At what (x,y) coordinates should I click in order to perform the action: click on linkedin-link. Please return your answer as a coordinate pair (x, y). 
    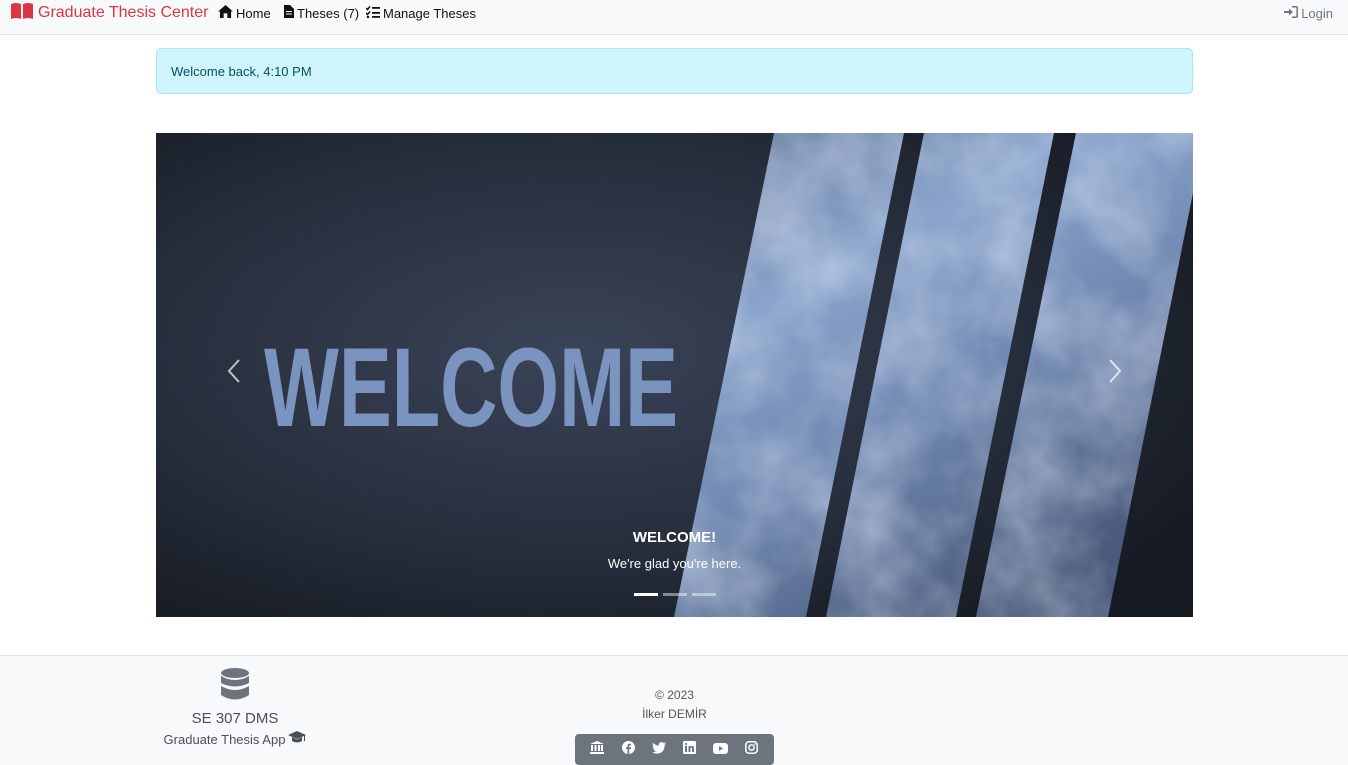
    Looking at the image, I should click on (690, 750).